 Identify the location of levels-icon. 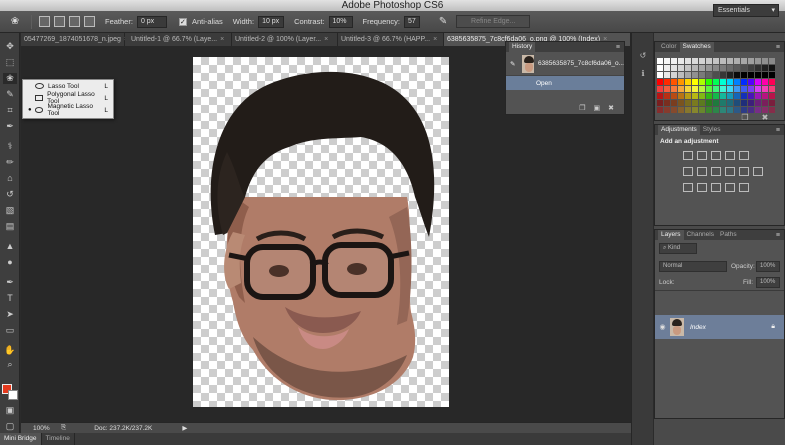
(702, 155).